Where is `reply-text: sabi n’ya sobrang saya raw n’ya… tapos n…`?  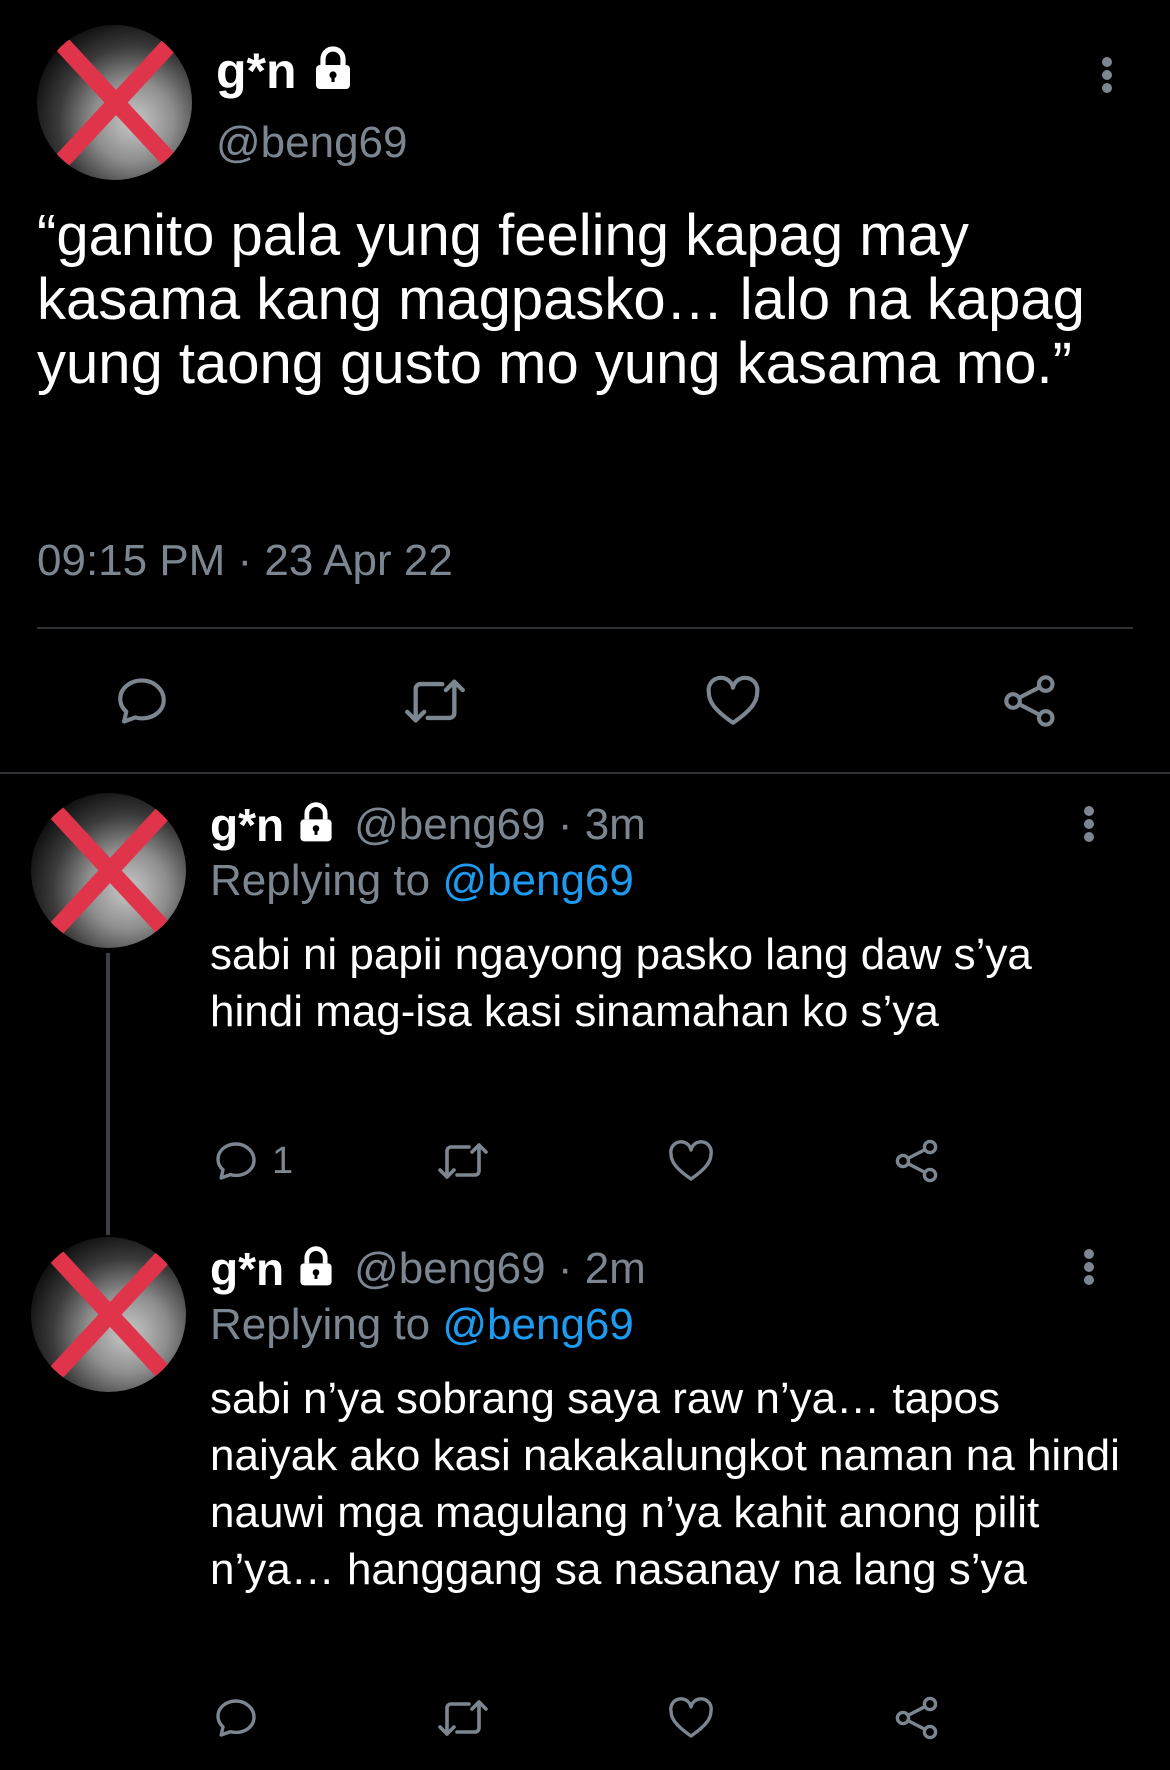 reply-text: sabi n’ya sobrang saya raw n’ya… tapos n… is located at coordinates (665, 1484).